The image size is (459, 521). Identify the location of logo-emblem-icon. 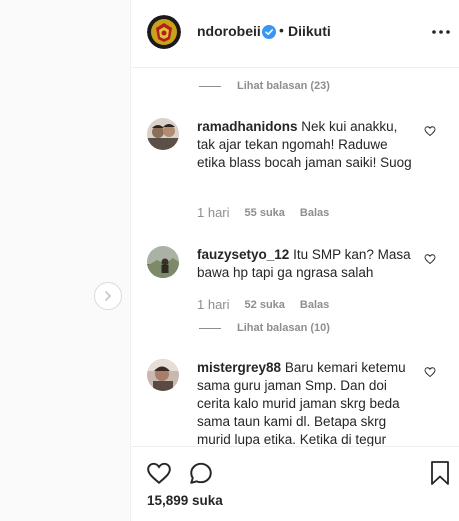
(164, 32).